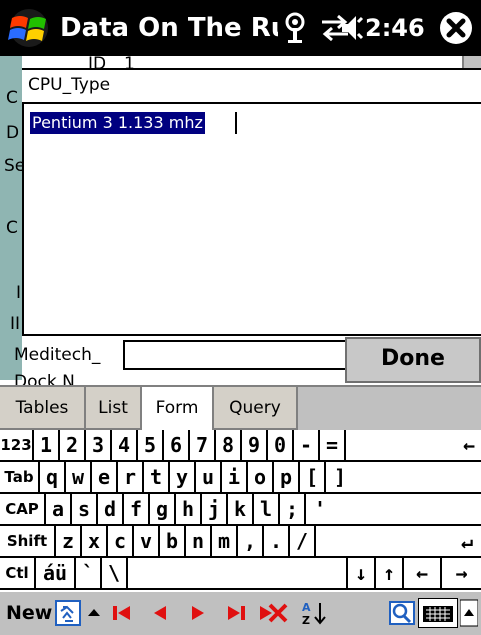 This screenshot has width=481, height=635. What do you see at coordinates (313, 477) in the screenshot?
I see `key-left-bracket: [` at bounding box center [313, 477].